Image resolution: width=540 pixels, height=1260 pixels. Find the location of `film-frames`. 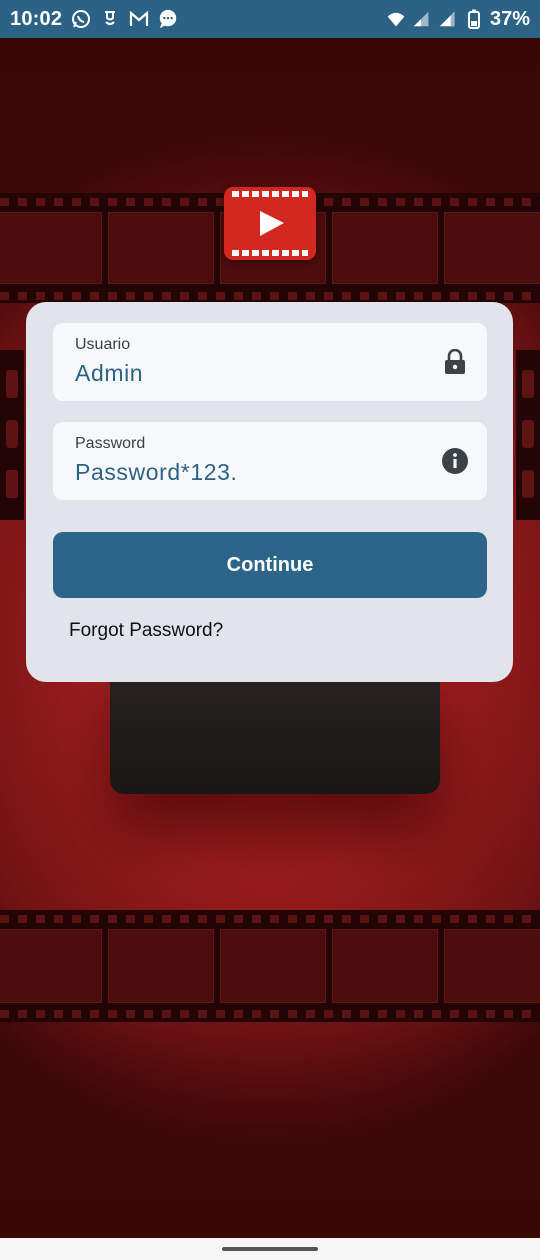

film-frames is located at coordinates (270, 966).